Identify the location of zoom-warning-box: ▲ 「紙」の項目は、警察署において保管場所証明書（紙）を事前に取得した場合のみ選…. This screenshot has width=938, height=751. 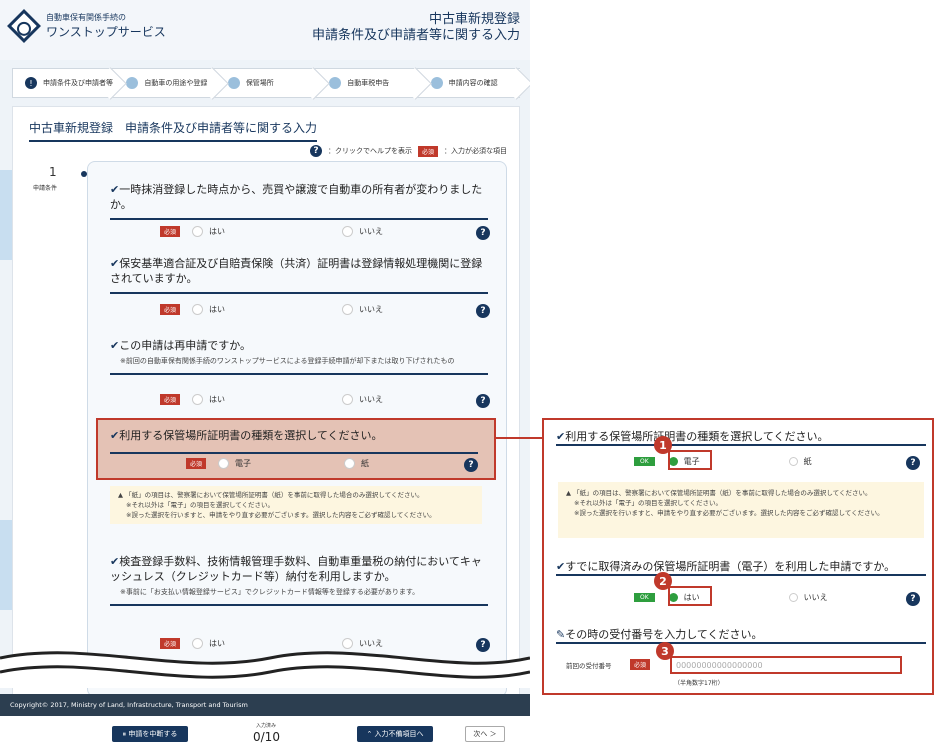
(741, 510).